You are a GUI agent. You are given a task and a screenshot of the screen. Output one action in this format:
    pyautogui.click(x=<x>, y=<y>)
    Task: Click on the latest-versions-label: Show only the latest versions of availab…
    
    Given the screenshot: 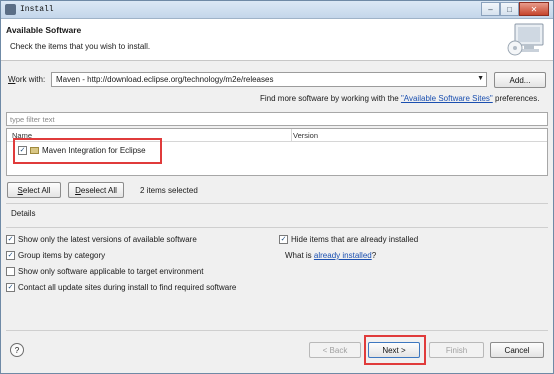 What is the action you would take?
    pyautogui.click(x=107, y=239)
    